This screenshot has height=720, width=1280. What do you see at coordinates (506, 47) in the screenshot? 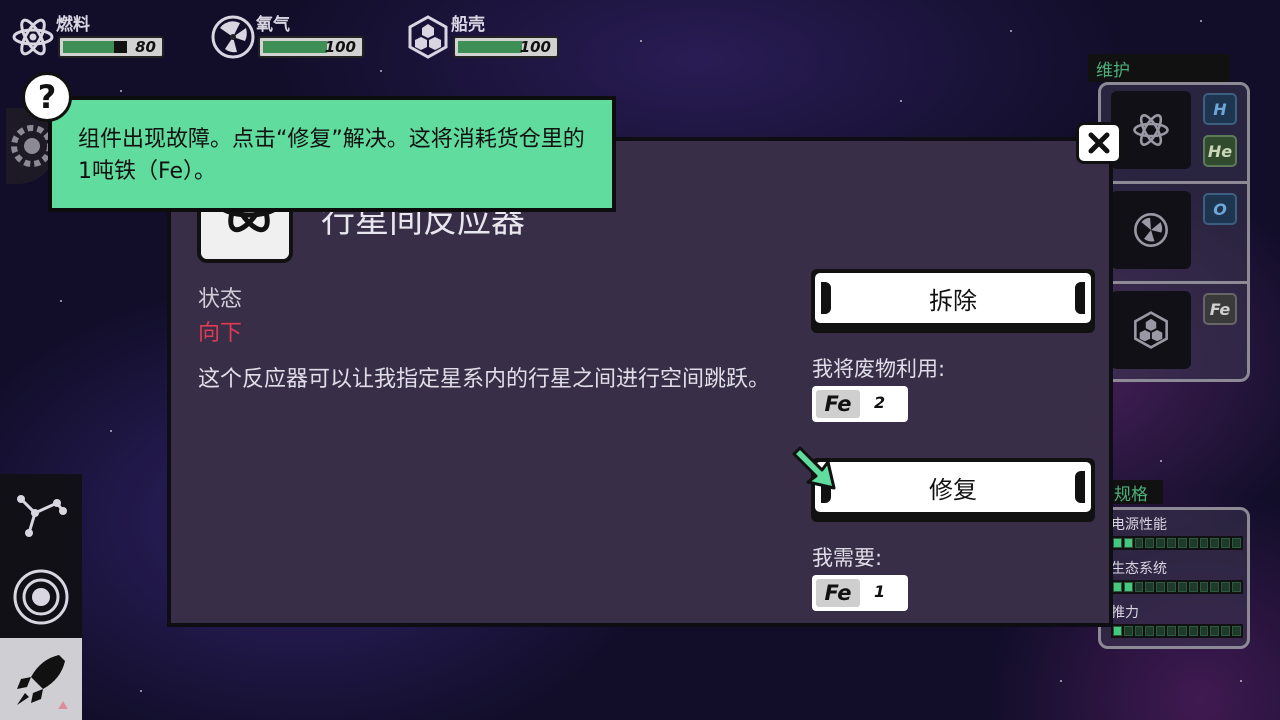
I see `hull-bar: 100` at bounding box center [506, 47].